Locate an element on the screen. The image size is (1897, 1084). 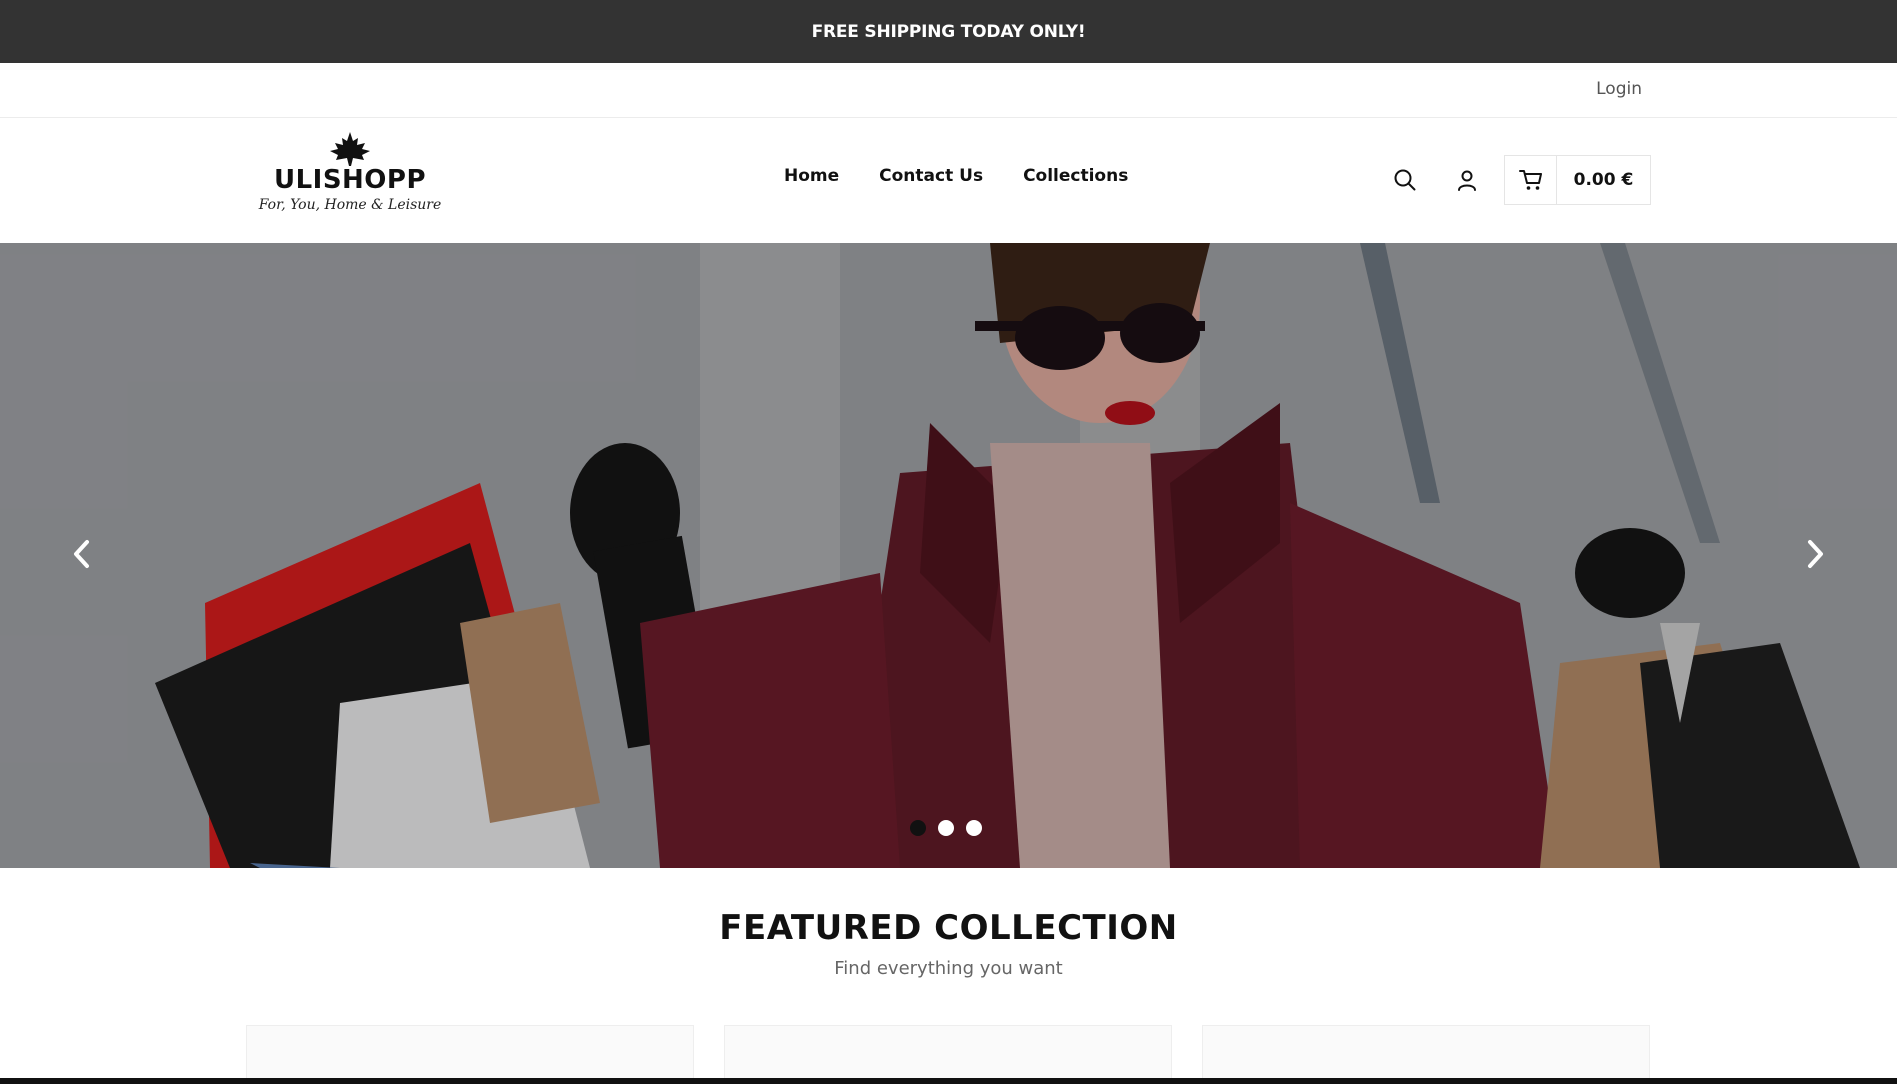
main-nav: Home Contact Us Collections is located at coordinates (956, 176).